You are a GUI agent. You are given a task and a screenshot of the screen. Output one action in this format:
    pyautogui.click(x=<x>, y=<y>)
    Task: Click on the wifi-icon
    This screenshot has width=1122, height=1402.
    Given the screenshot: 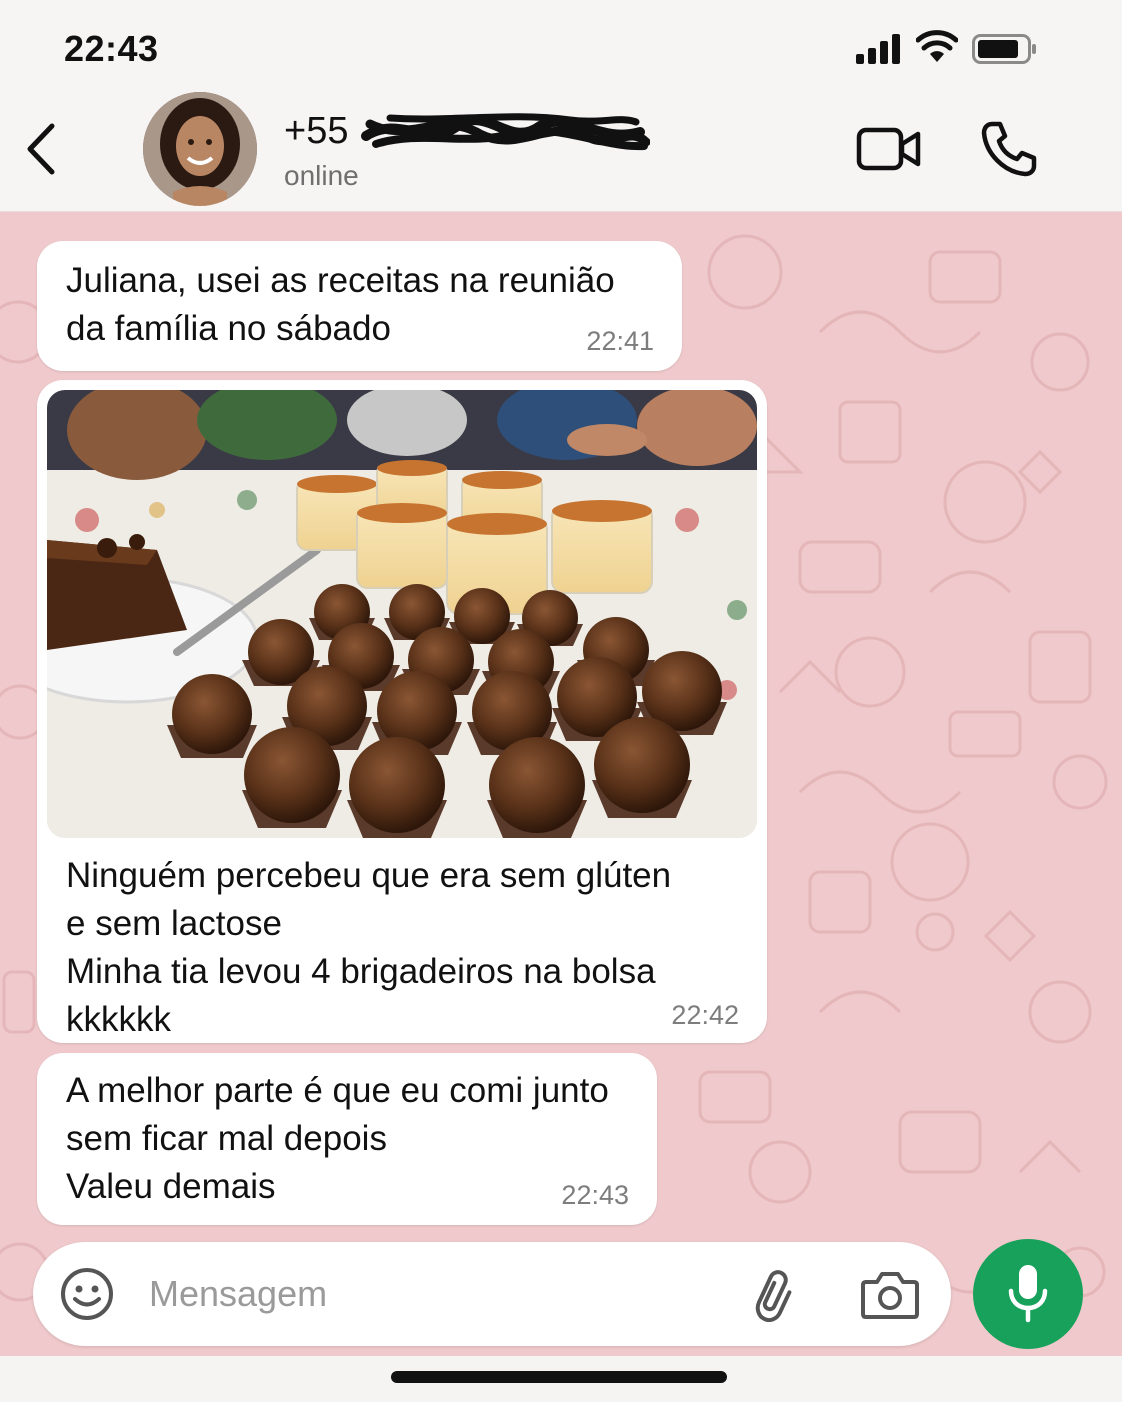 What is the action you would take?
    pyautogui.click(x=937, y=46)
    